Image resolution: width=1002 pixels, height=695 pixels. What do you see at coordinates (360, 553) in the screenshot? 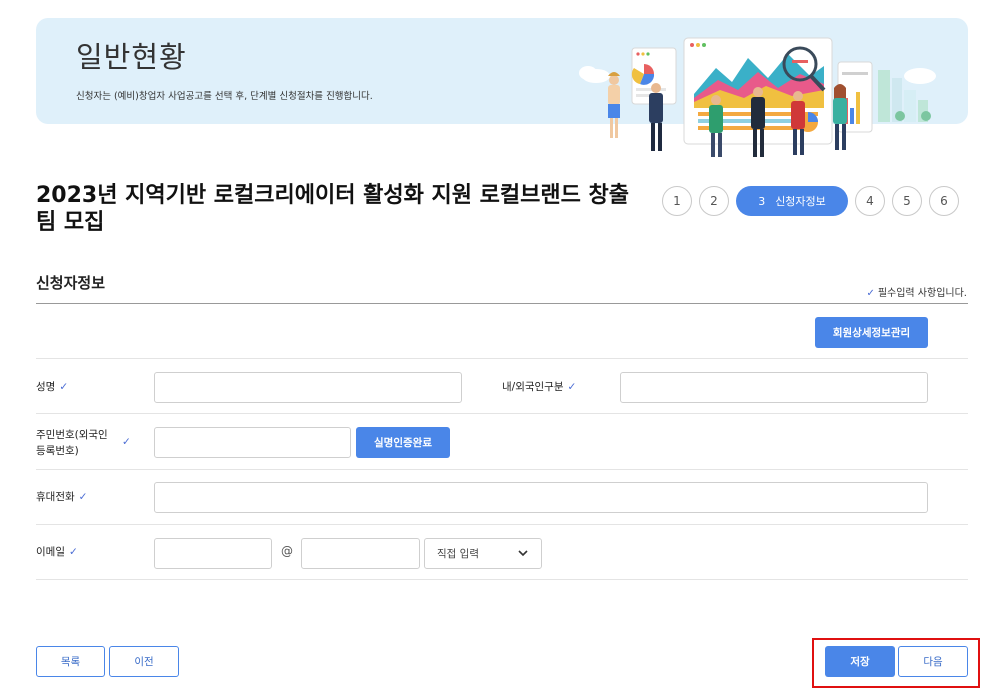
I see `email-domain-input` at bounding box center [360, 553].